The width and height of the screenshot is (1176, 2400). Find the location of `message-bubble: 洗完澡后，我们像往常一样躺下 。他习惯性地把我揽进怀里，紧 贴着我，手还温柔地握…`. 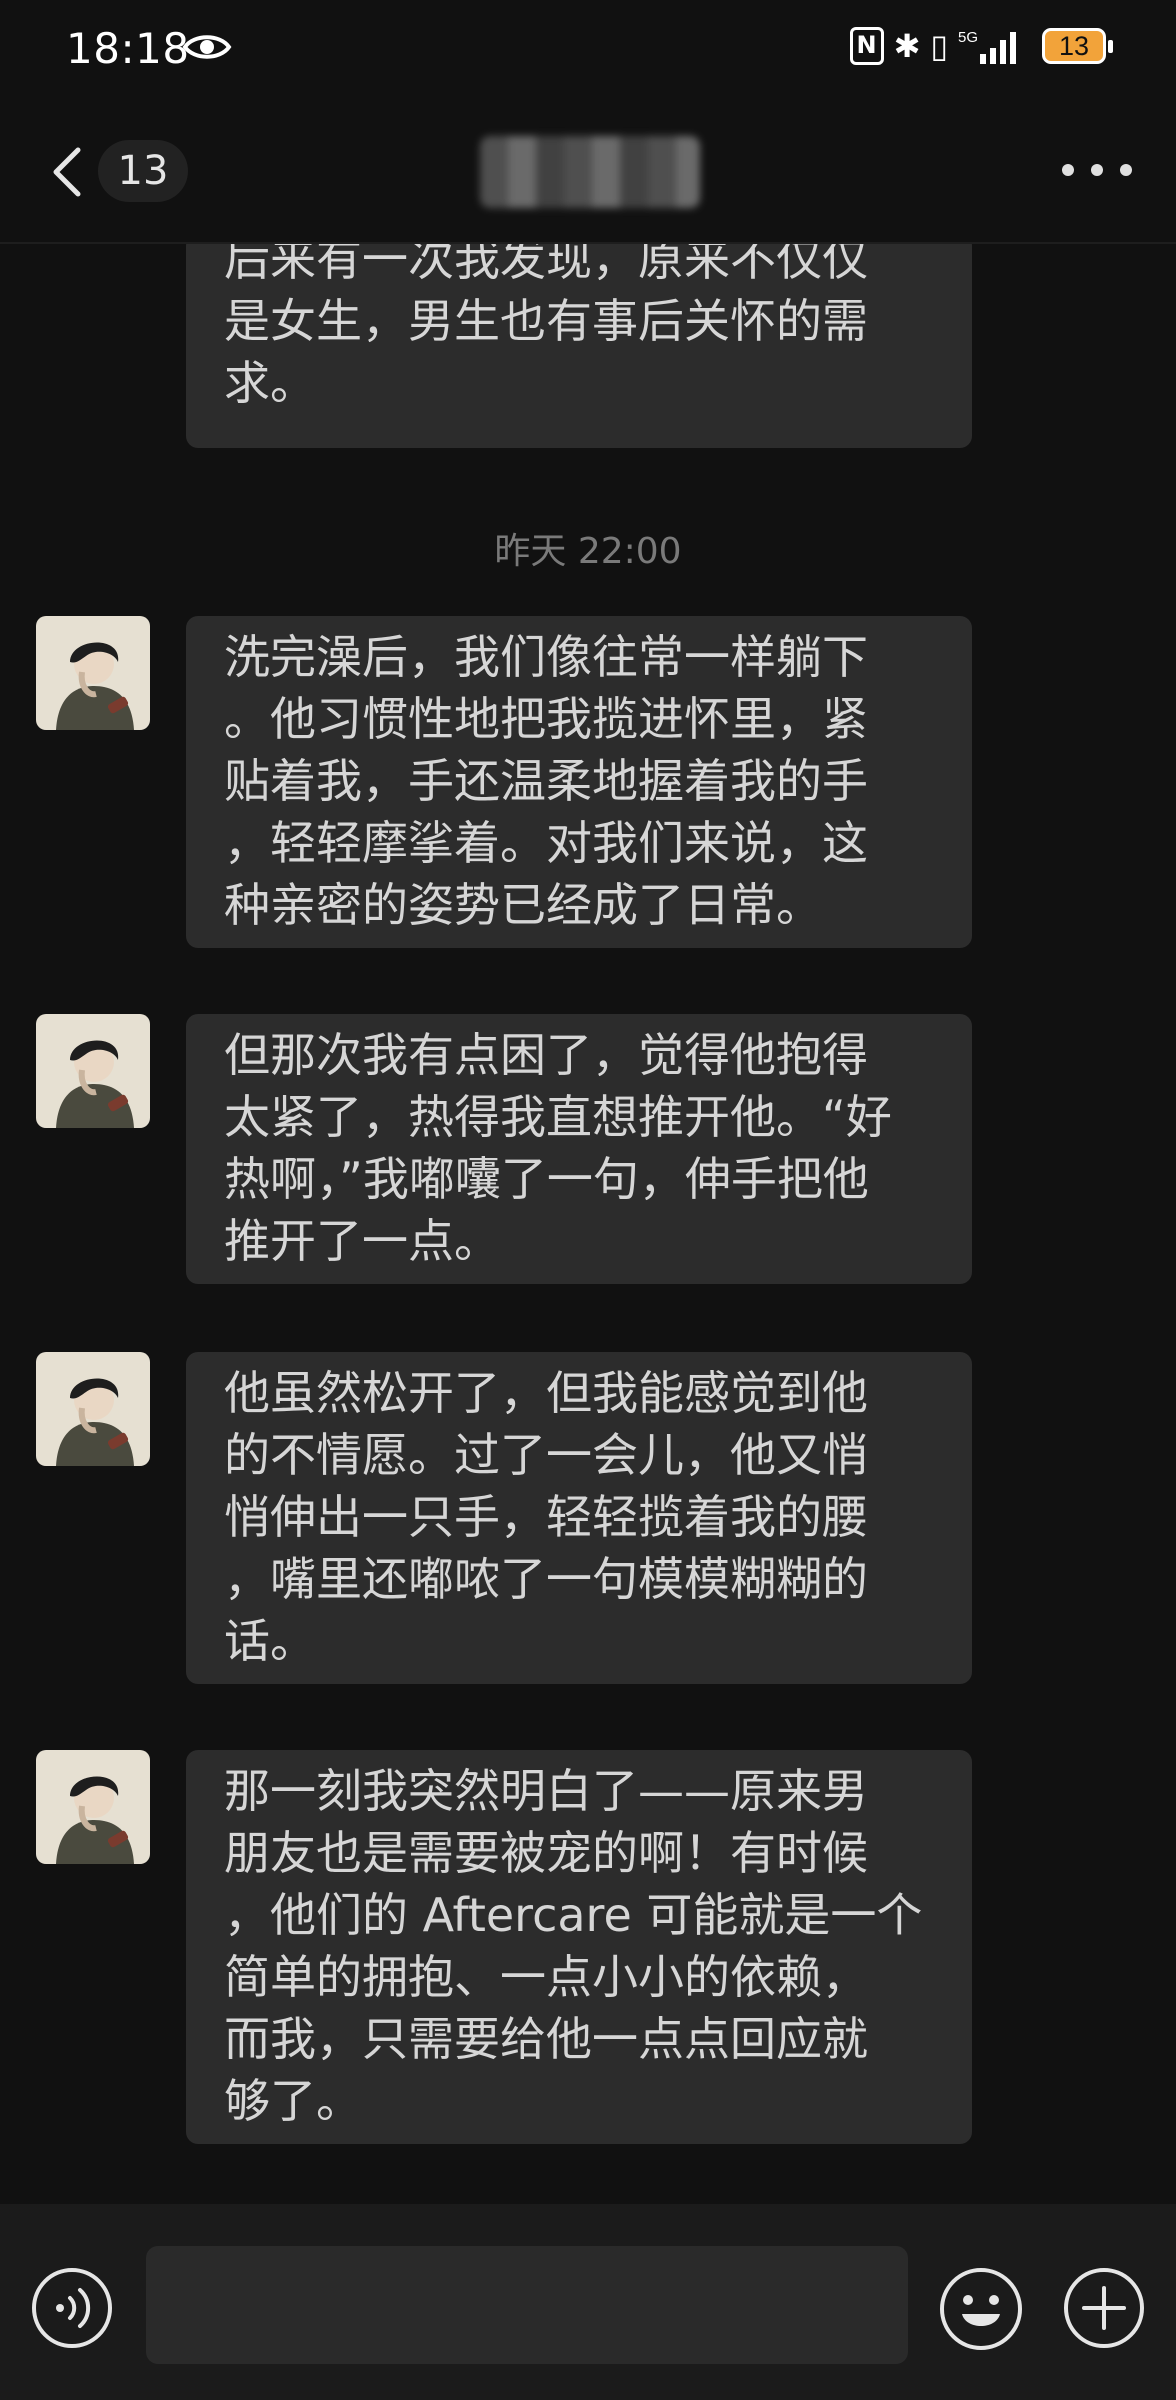

message-bubble: 洗完澡后，我们像往常一样躺下 。他习惯性地把我揽进怀里，紧 贴着我，手还温柔地握… is located at coordinates (579, 782).